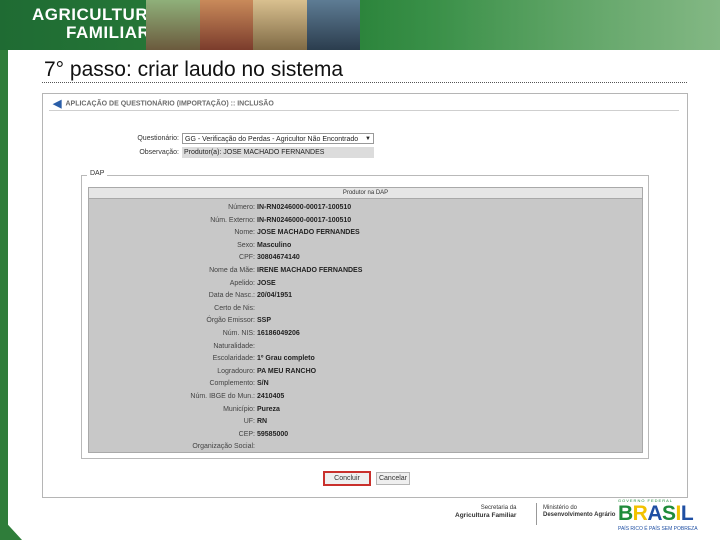 This screenshot has height=540, width=720. I want to click on dap-row-label: CEP:, so click(246, 434).